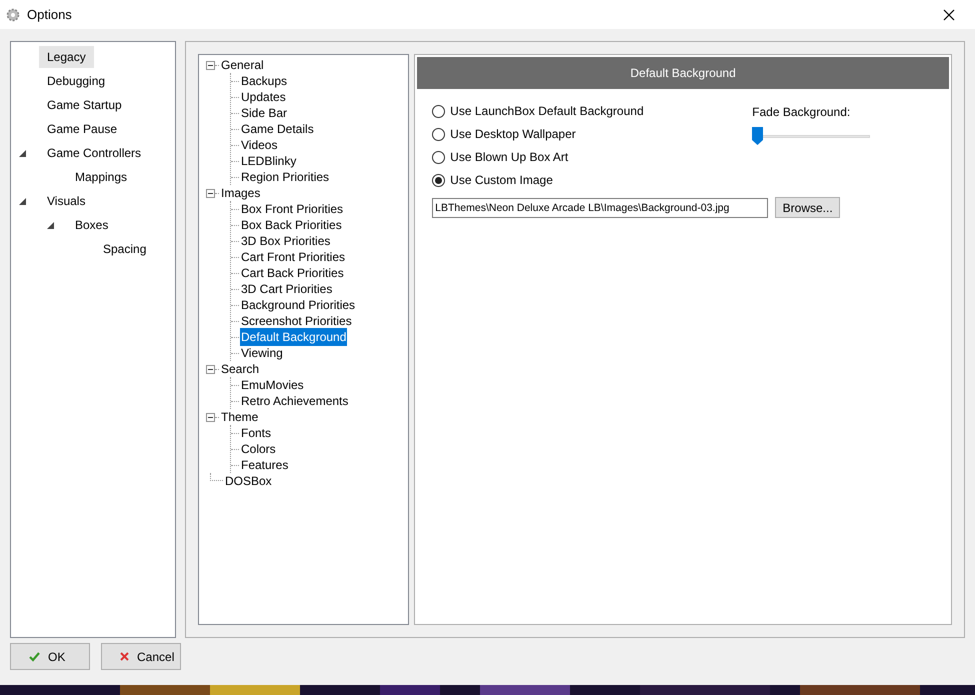  I want to click on nav-item: Visuals, so click(66, 201).